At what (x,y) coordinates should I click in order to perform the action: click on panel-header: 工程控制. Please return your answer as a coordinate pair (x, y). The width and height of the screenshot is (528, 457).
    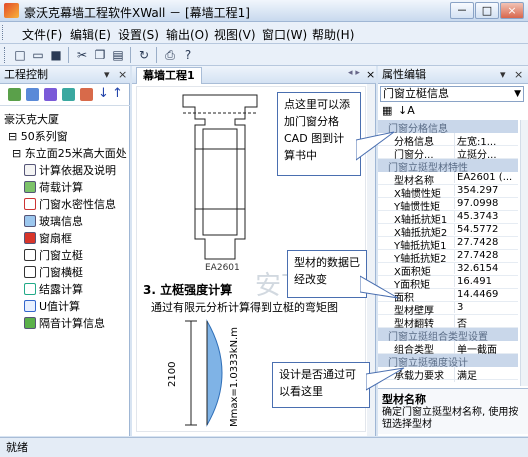
    Looking at the image, I should click on (65, 75).